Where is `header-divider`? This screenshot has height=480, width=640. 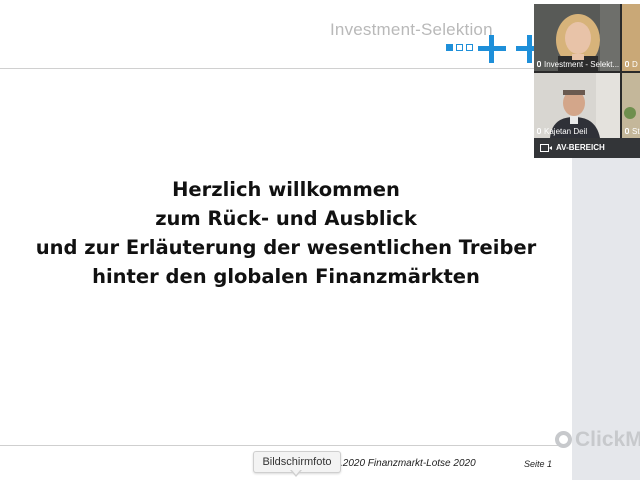
header-divider is located at coordinates (270, 68).